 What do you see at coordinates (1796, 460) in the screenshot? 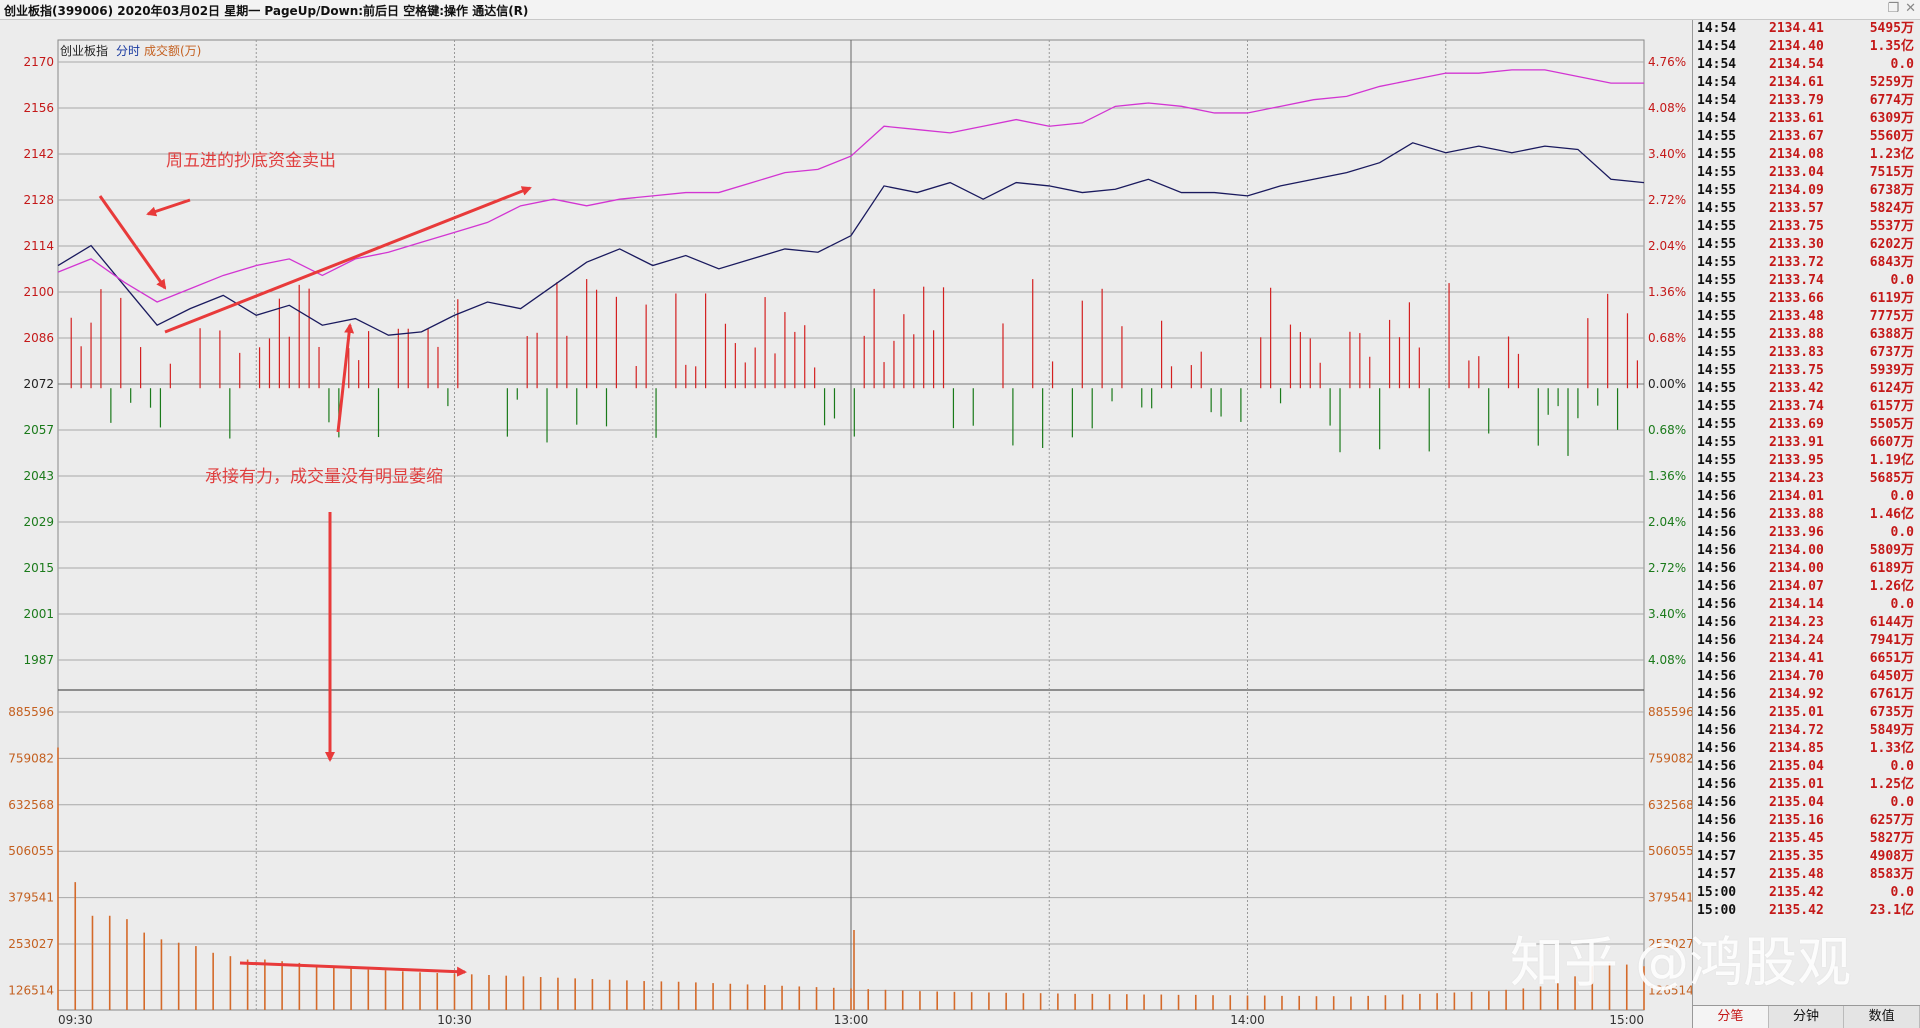
I see `tick-price: 2133.95` at bounding box center [1796, 460].